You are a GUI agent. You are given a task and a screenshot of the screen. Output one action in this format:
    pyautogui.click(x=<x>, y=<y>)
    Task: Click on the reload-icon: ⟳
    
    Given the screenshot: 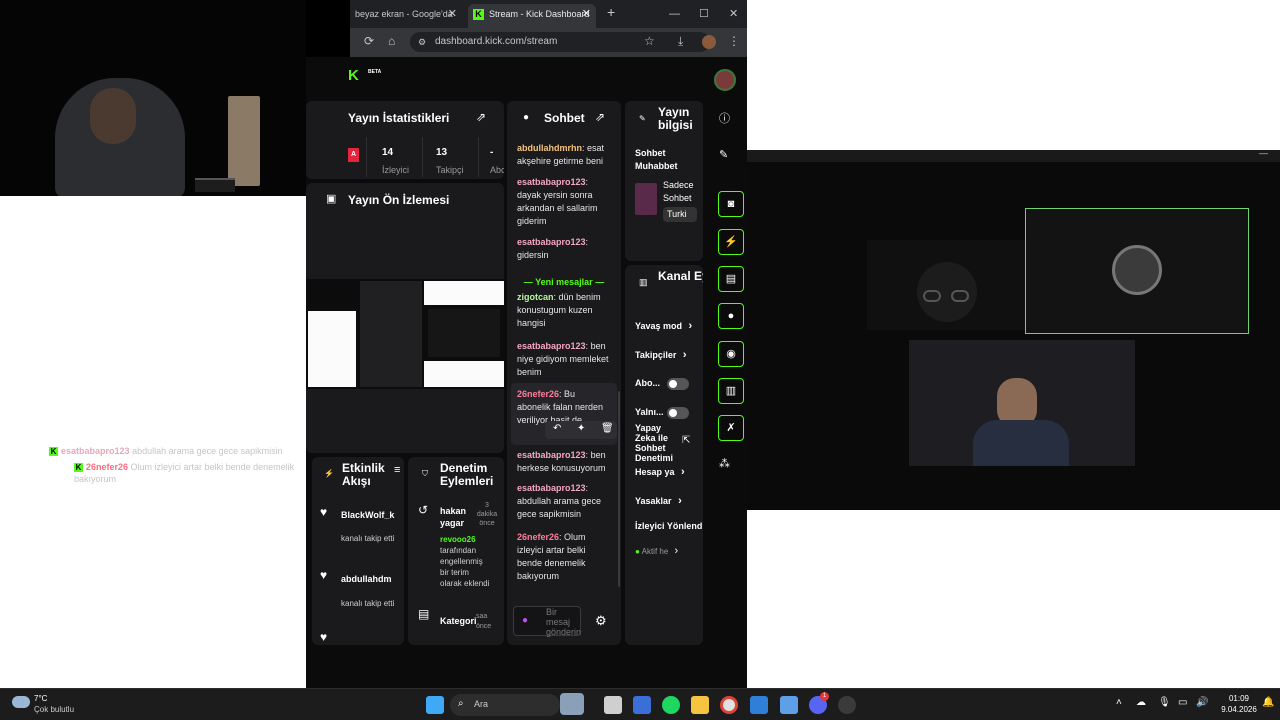 What is the action you would take?
    pyautogui.click(x=369, y=41)
    